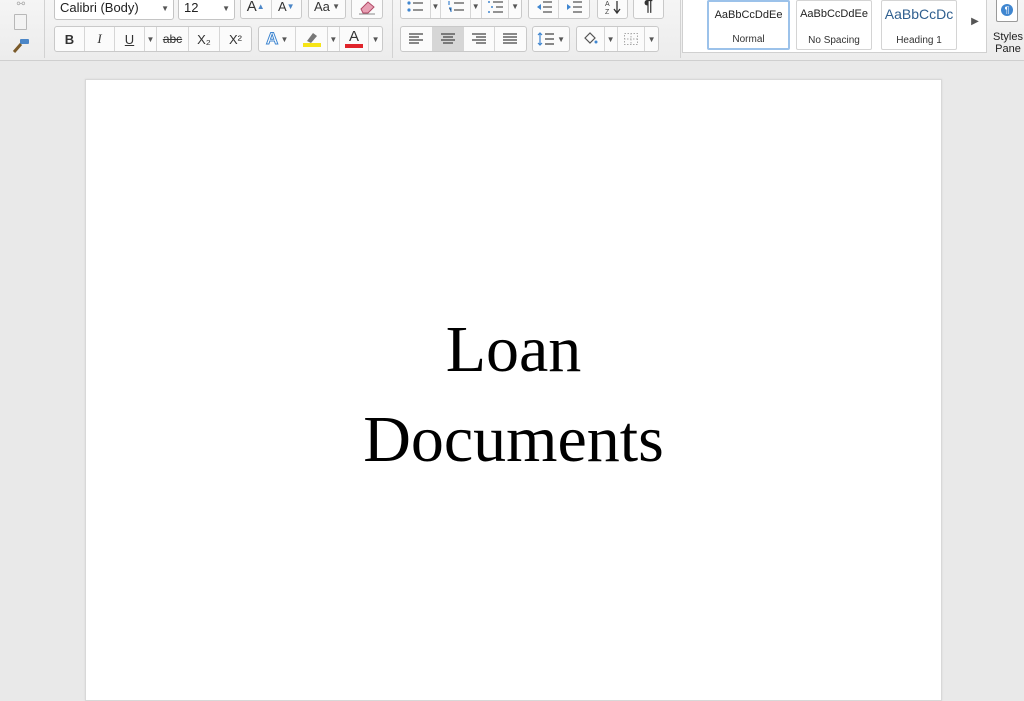 The width and height of the screenshot is (1024, 701). Describe the element at coordinates (455, 6) in the screenshot. I see `numbered-list-icon` at that location.